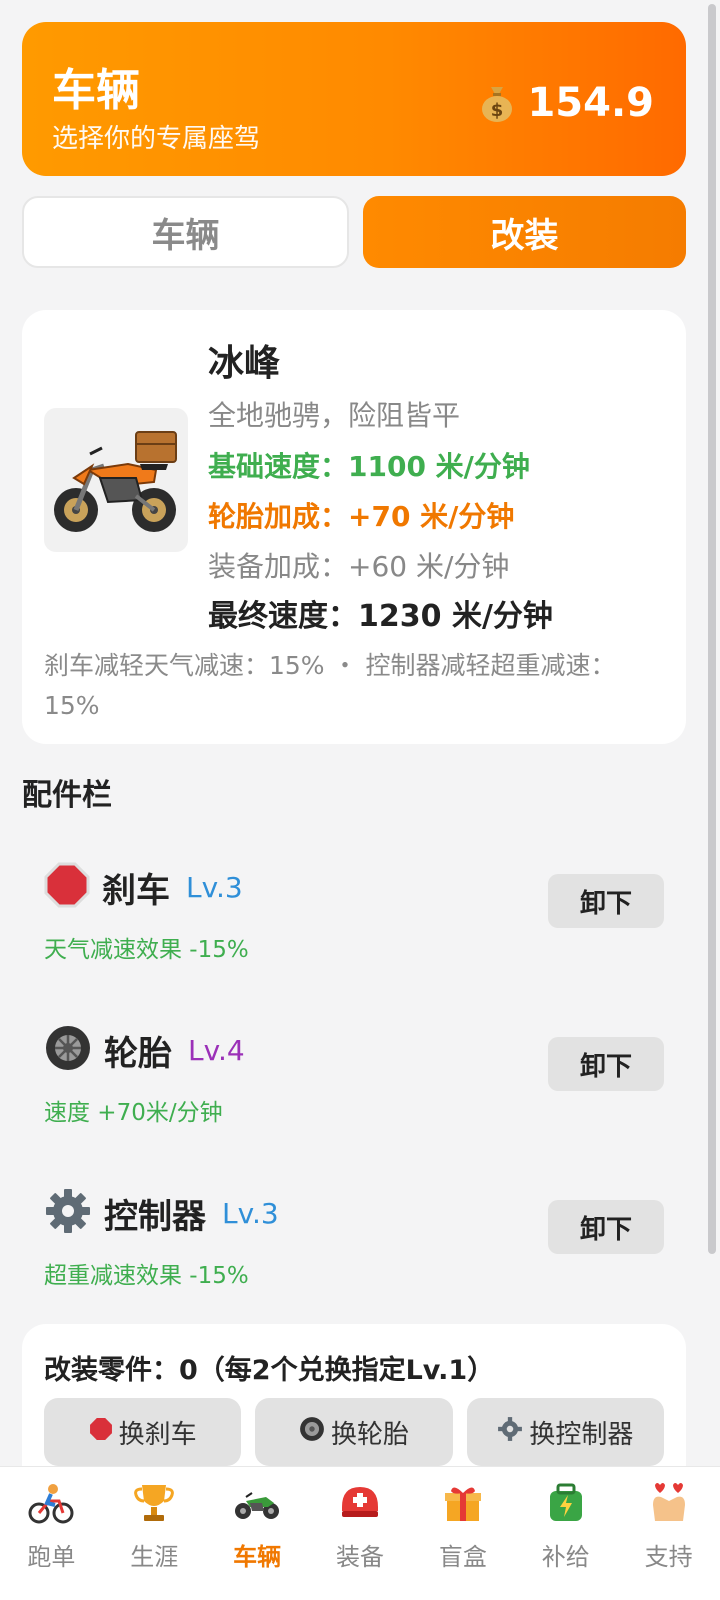  I want to click on nav-label: 支持, so click(668, 1557).